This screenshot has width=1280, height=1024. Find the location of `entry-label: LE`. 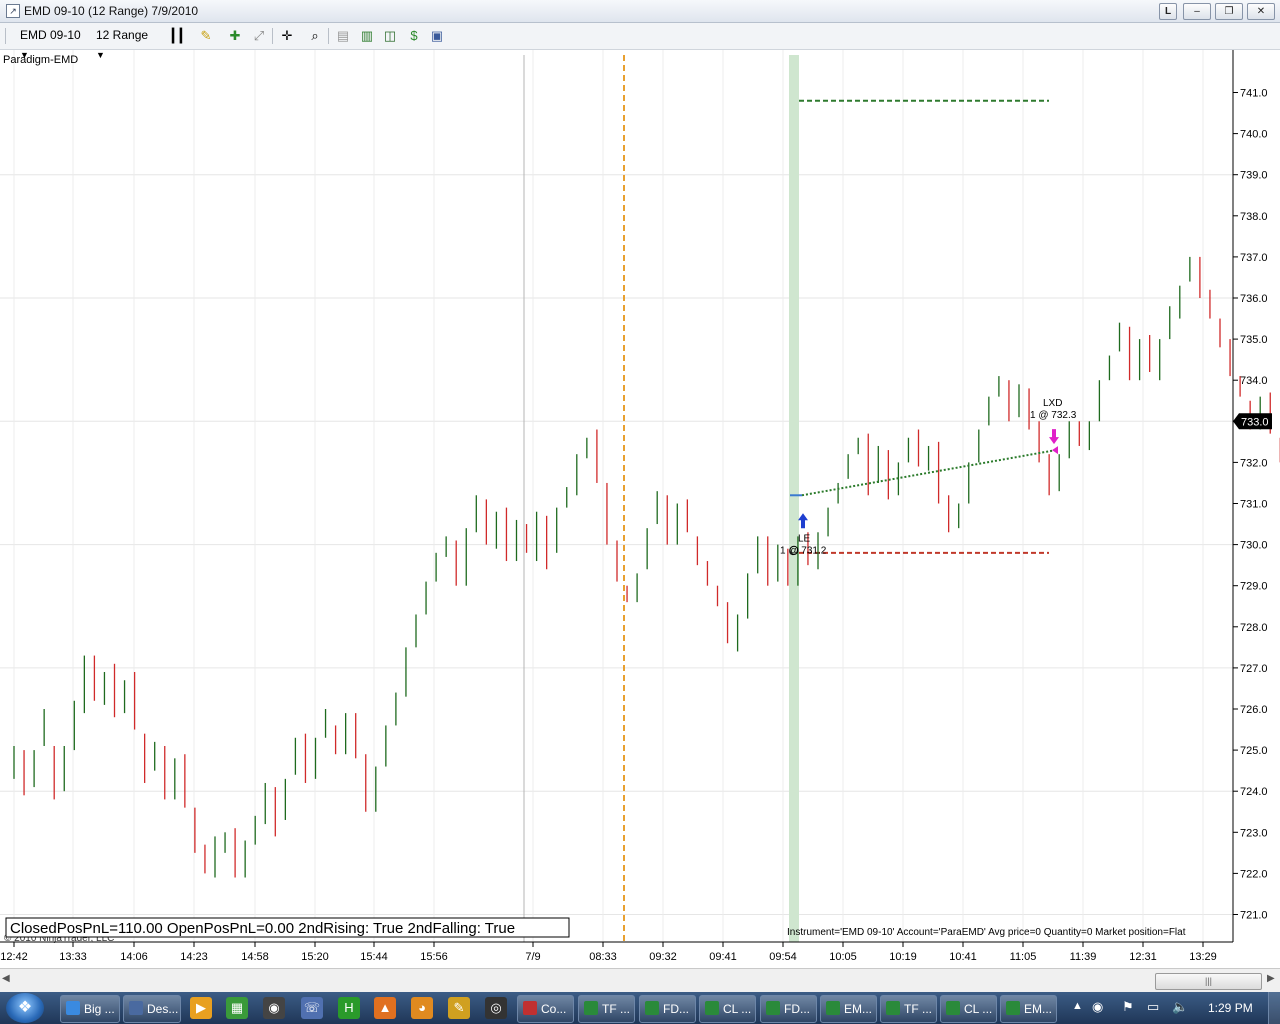

entry-label: LE is located at coordinates (804, 538).